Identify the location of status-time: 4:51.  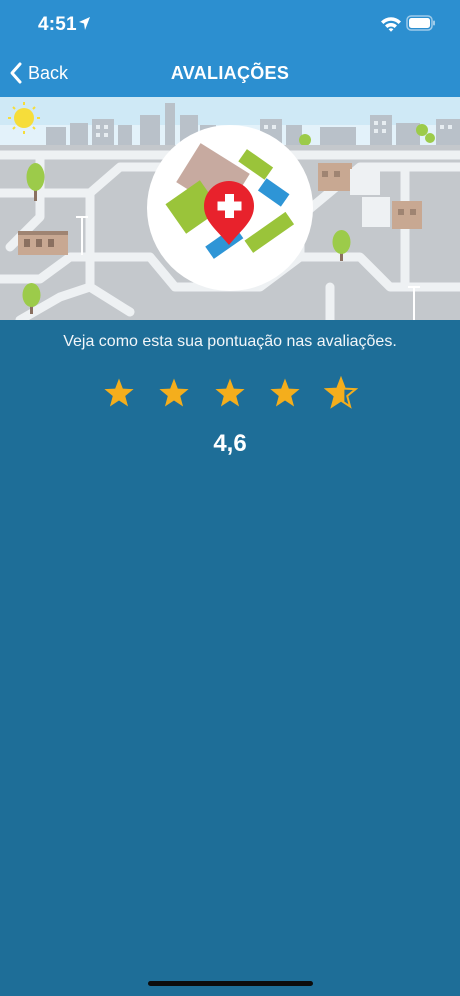
(57, 24).